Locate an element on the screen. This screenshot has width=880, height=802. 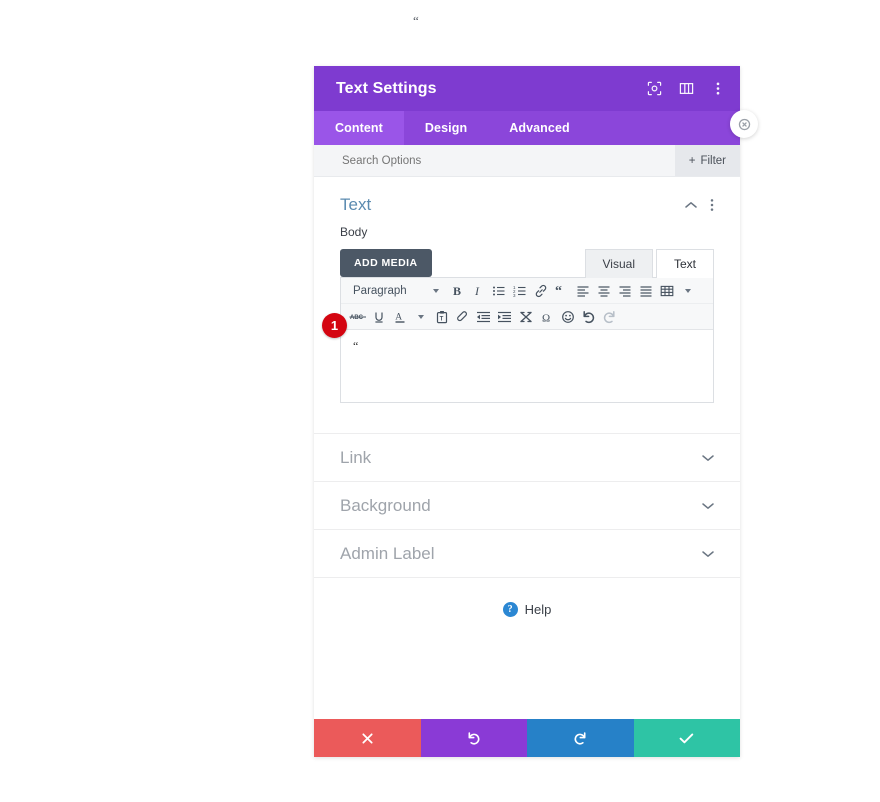
svg-text: A is located at coordinates (398, 317).